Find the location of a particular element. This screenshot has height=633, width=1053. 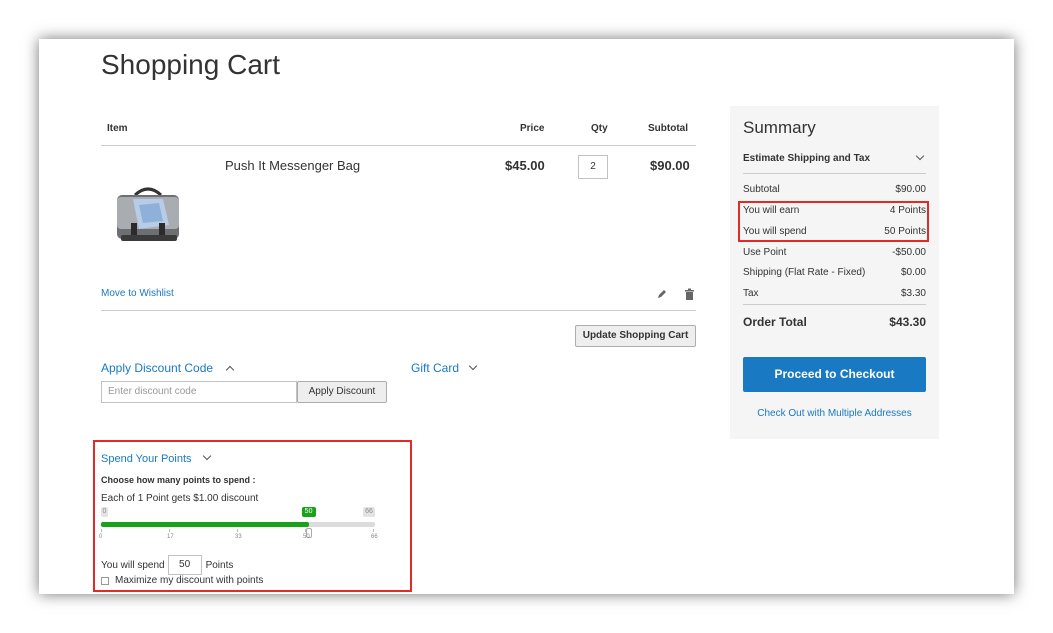

apply-discount-button: Apply Discount is located at coordinates (342, 392).